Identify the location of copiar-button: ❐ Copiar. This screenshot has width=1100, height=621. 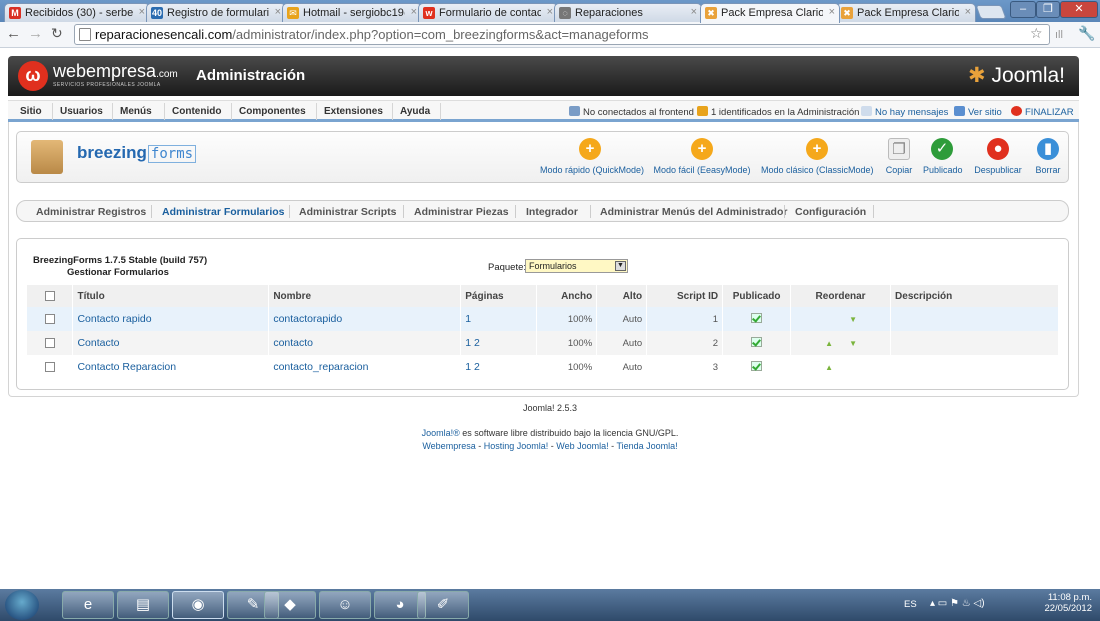
(899, 156).